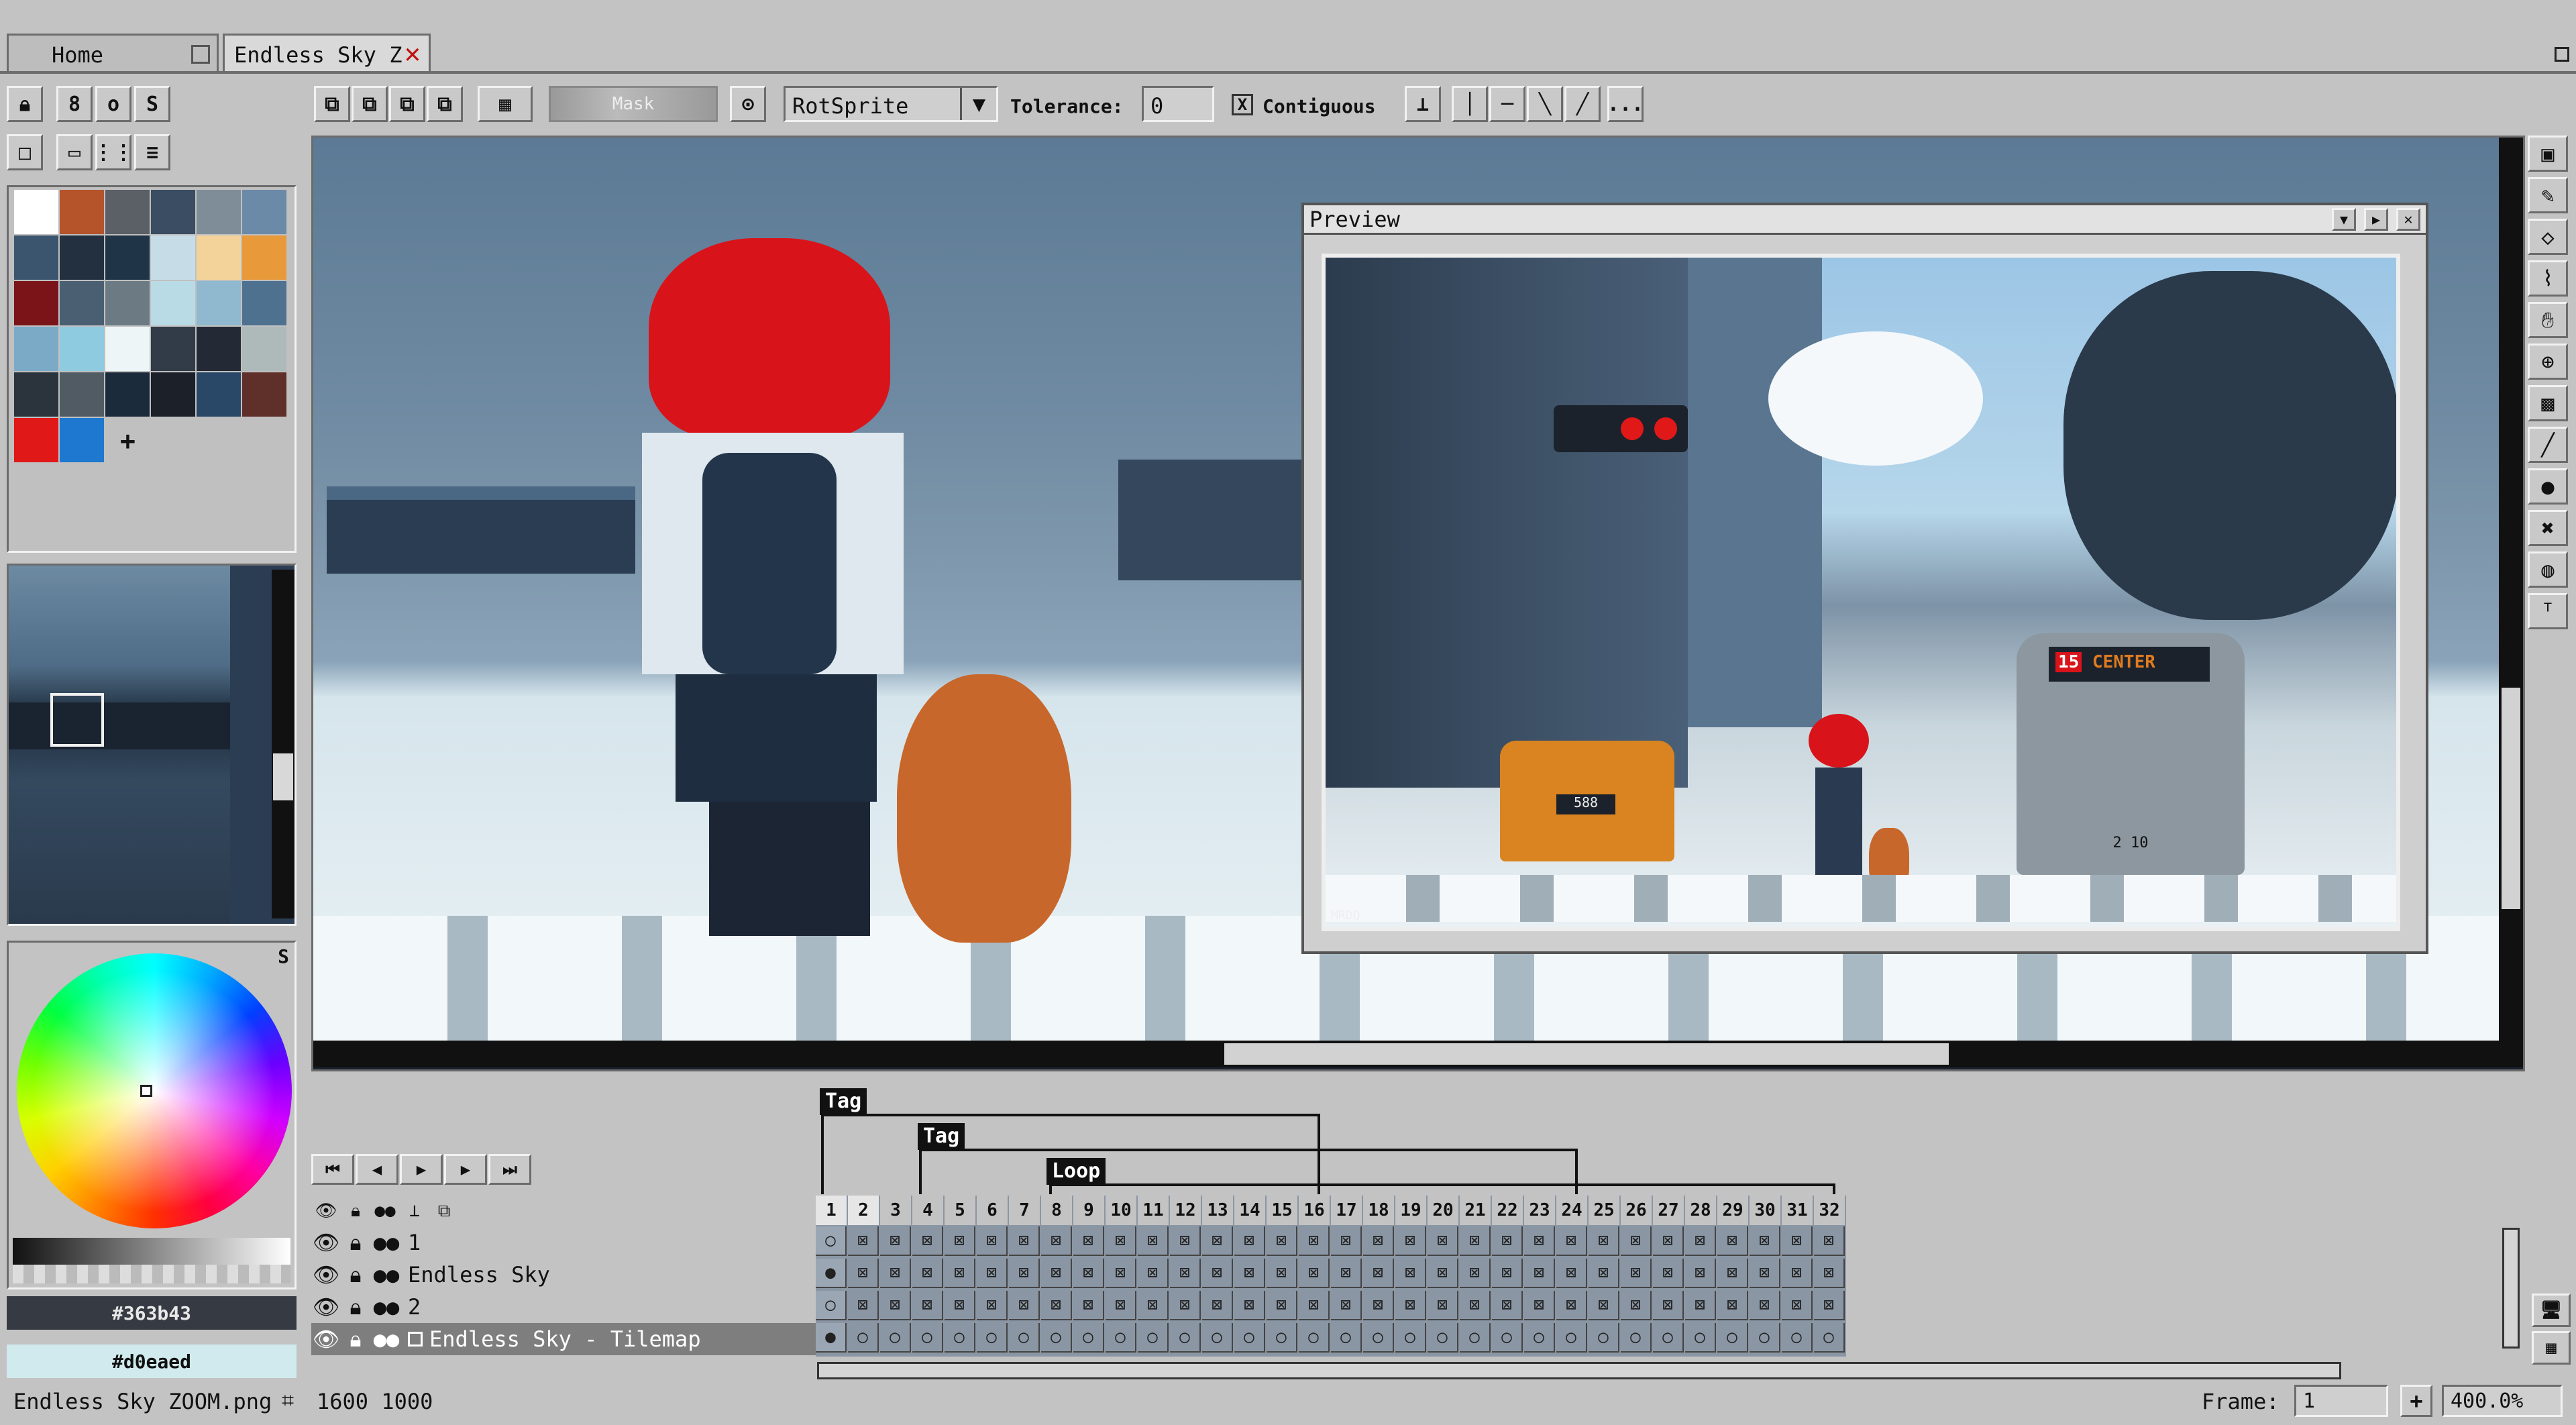 This screenshot has height=1425, width=2576. What do you see at coordinates (748, 104) in the screenshot?
I see `pivot-icon: ⊙` at bounding box center [748, 104].